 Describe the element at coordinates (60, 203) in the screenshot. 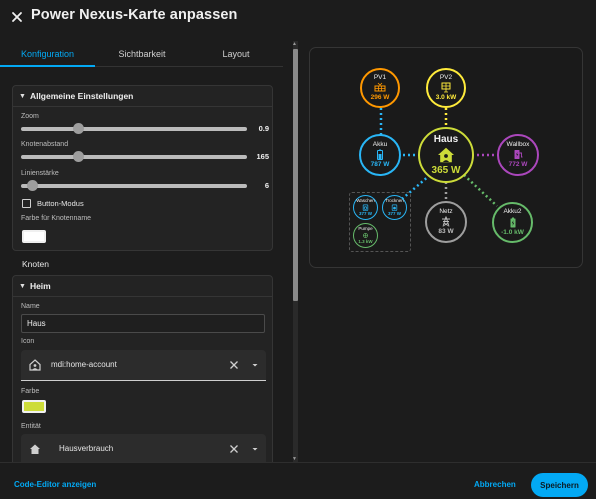

I see `button-mode-label: Button-Modus` at that location.